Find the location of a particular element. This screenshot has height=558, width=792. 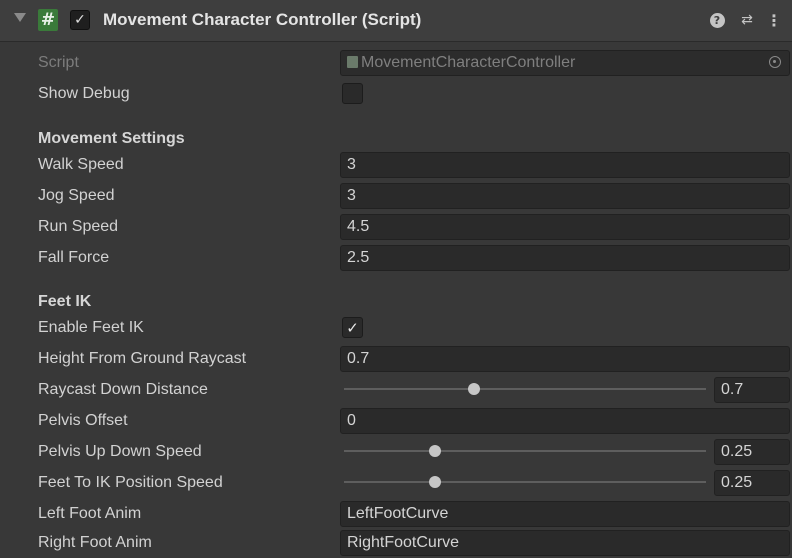

presets-icon: ⇄ is located at coordinates (747, 20).